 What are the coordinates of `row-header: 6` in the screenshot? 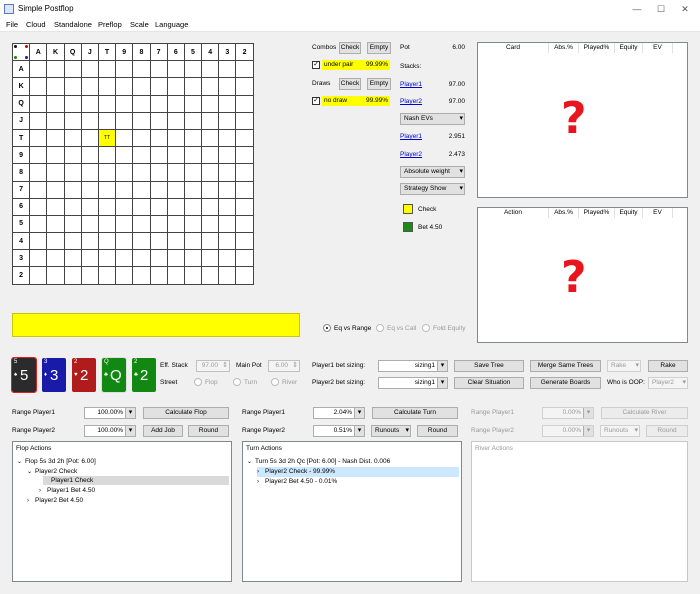 It's located at (21, 206).